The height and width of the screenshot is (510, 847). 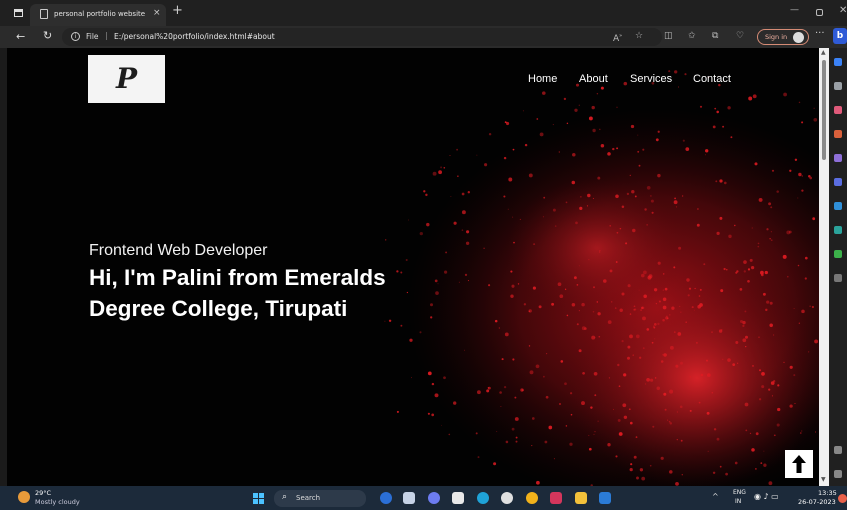 What do you see at coordinates (823, 479) in the screenshot?
I see `scroll-down-icon: ▼` at bounding box center [823, 479].